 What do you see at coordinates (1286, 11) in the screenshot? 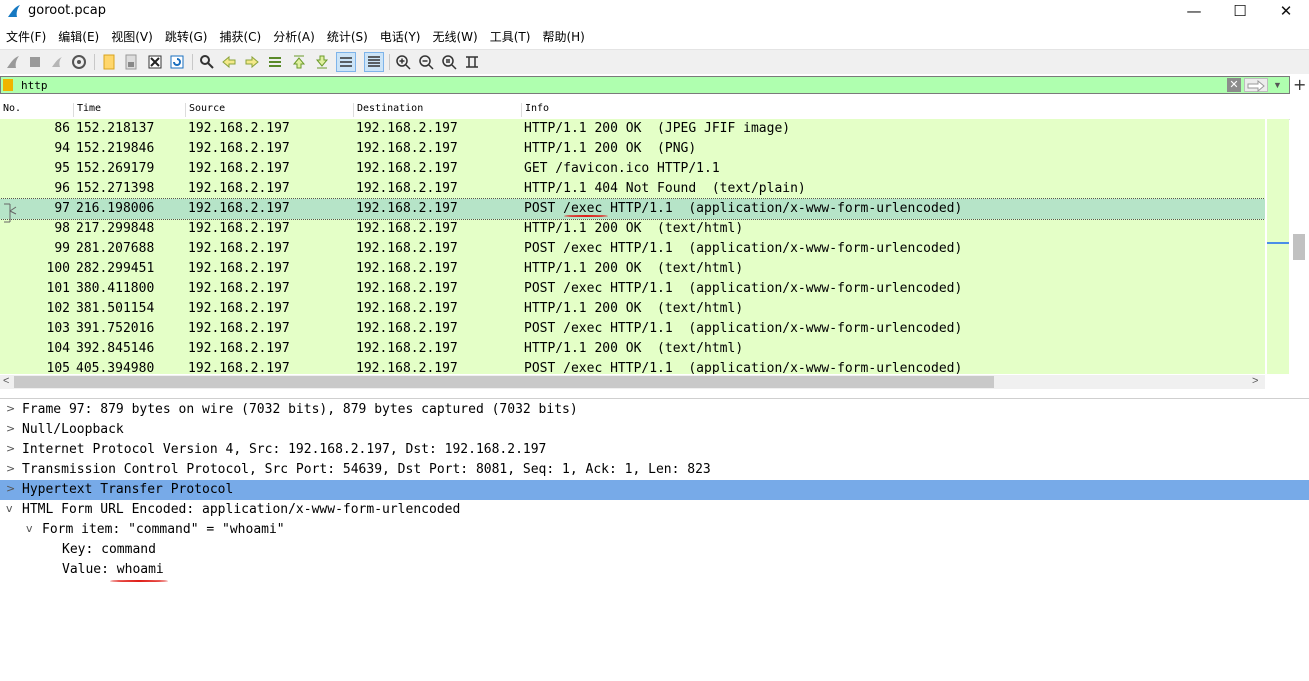
I see `close-button: ✕` at bounding box center [1286, 11].